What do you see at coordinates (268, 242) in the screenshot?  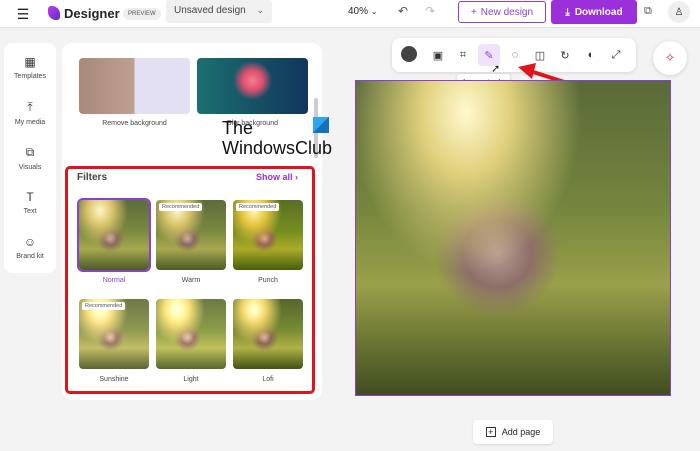 I see `filter-punch: Recommended Punch` at bounding box center [268, 242].